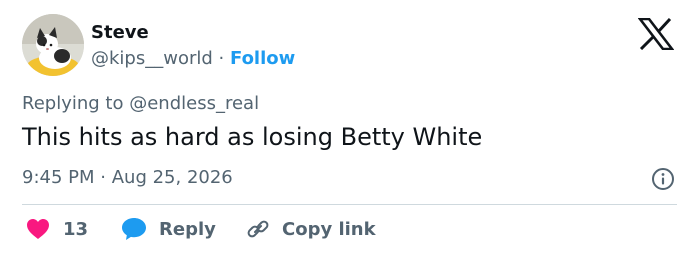 Image resolution: width=700 pixels, height=256 pixels. I want to click on replying-to: Replying to @endless_real, so click(140, 103).